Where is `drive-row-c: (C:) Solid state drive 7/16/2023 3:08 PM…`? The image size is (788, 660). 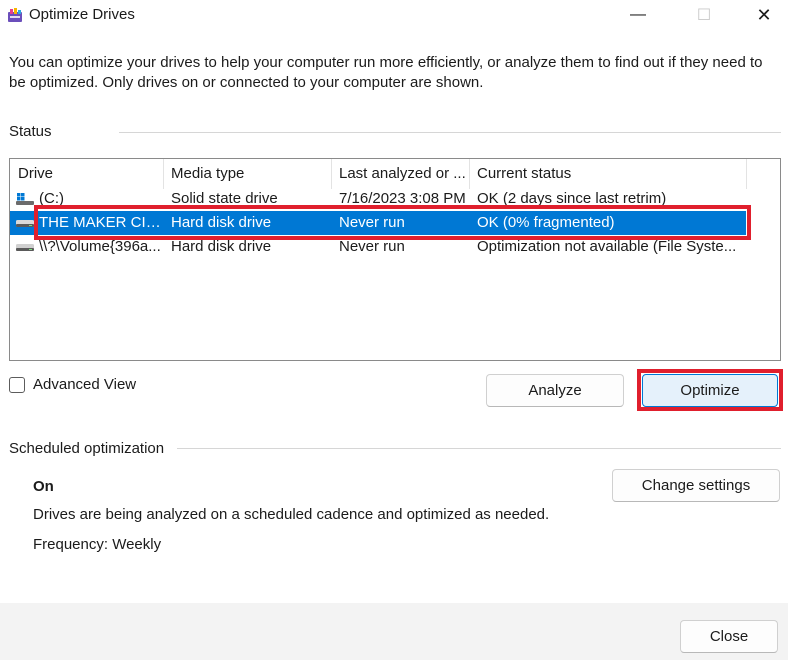 drive-row-c: (C:) Solid state drive 7/16/2023 3:08 PM… is located at coordinates (378, 199).